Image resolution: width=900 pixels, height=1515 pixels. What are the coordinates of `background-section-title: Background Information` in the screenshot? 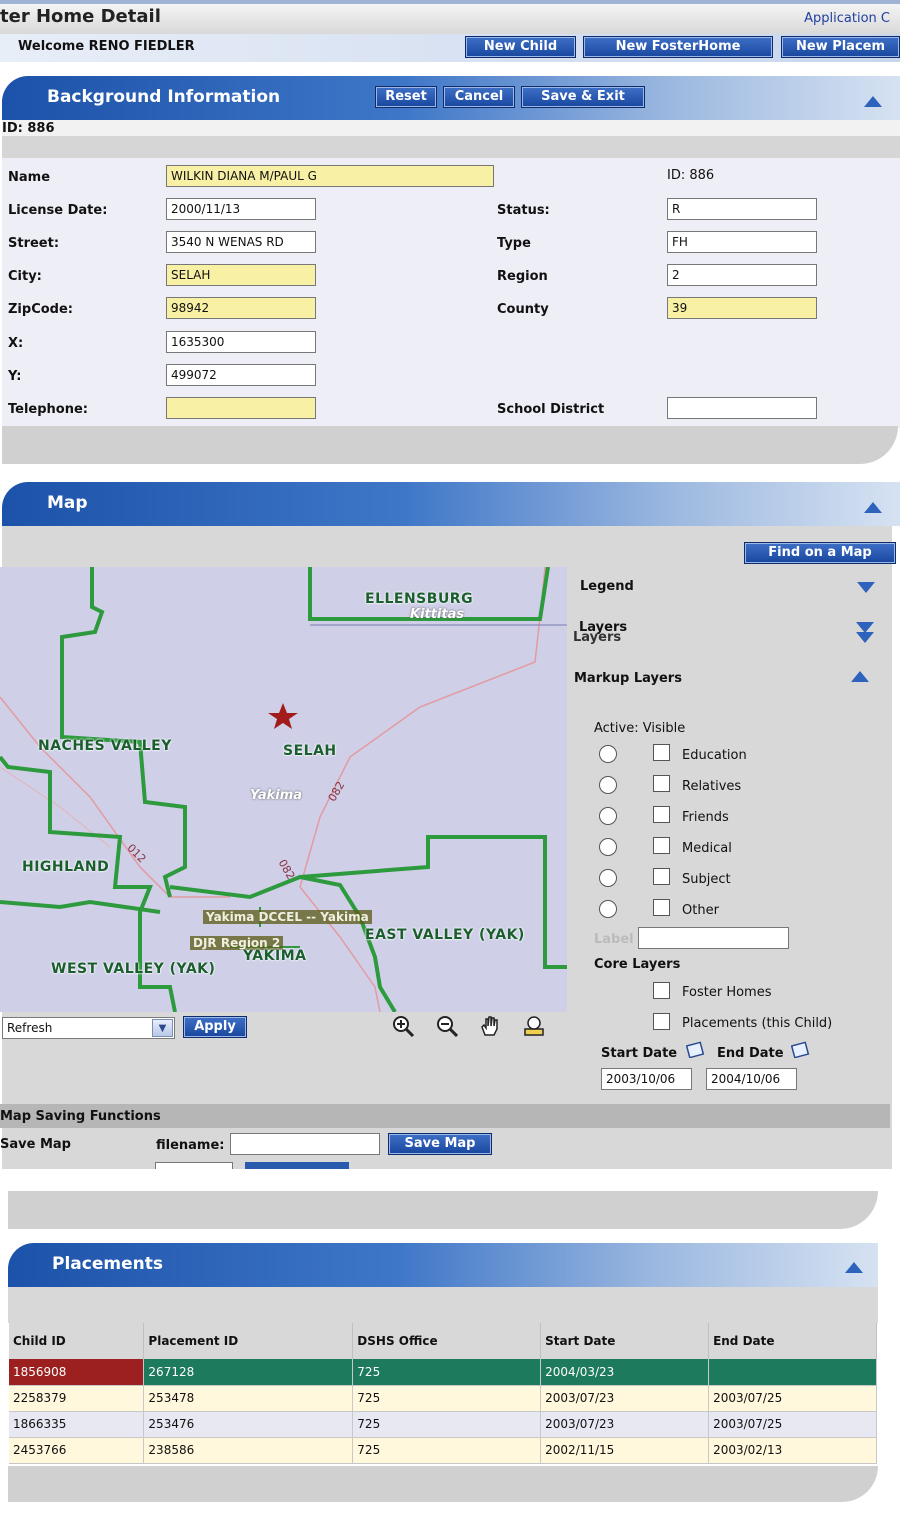 It's located at (164, 97).